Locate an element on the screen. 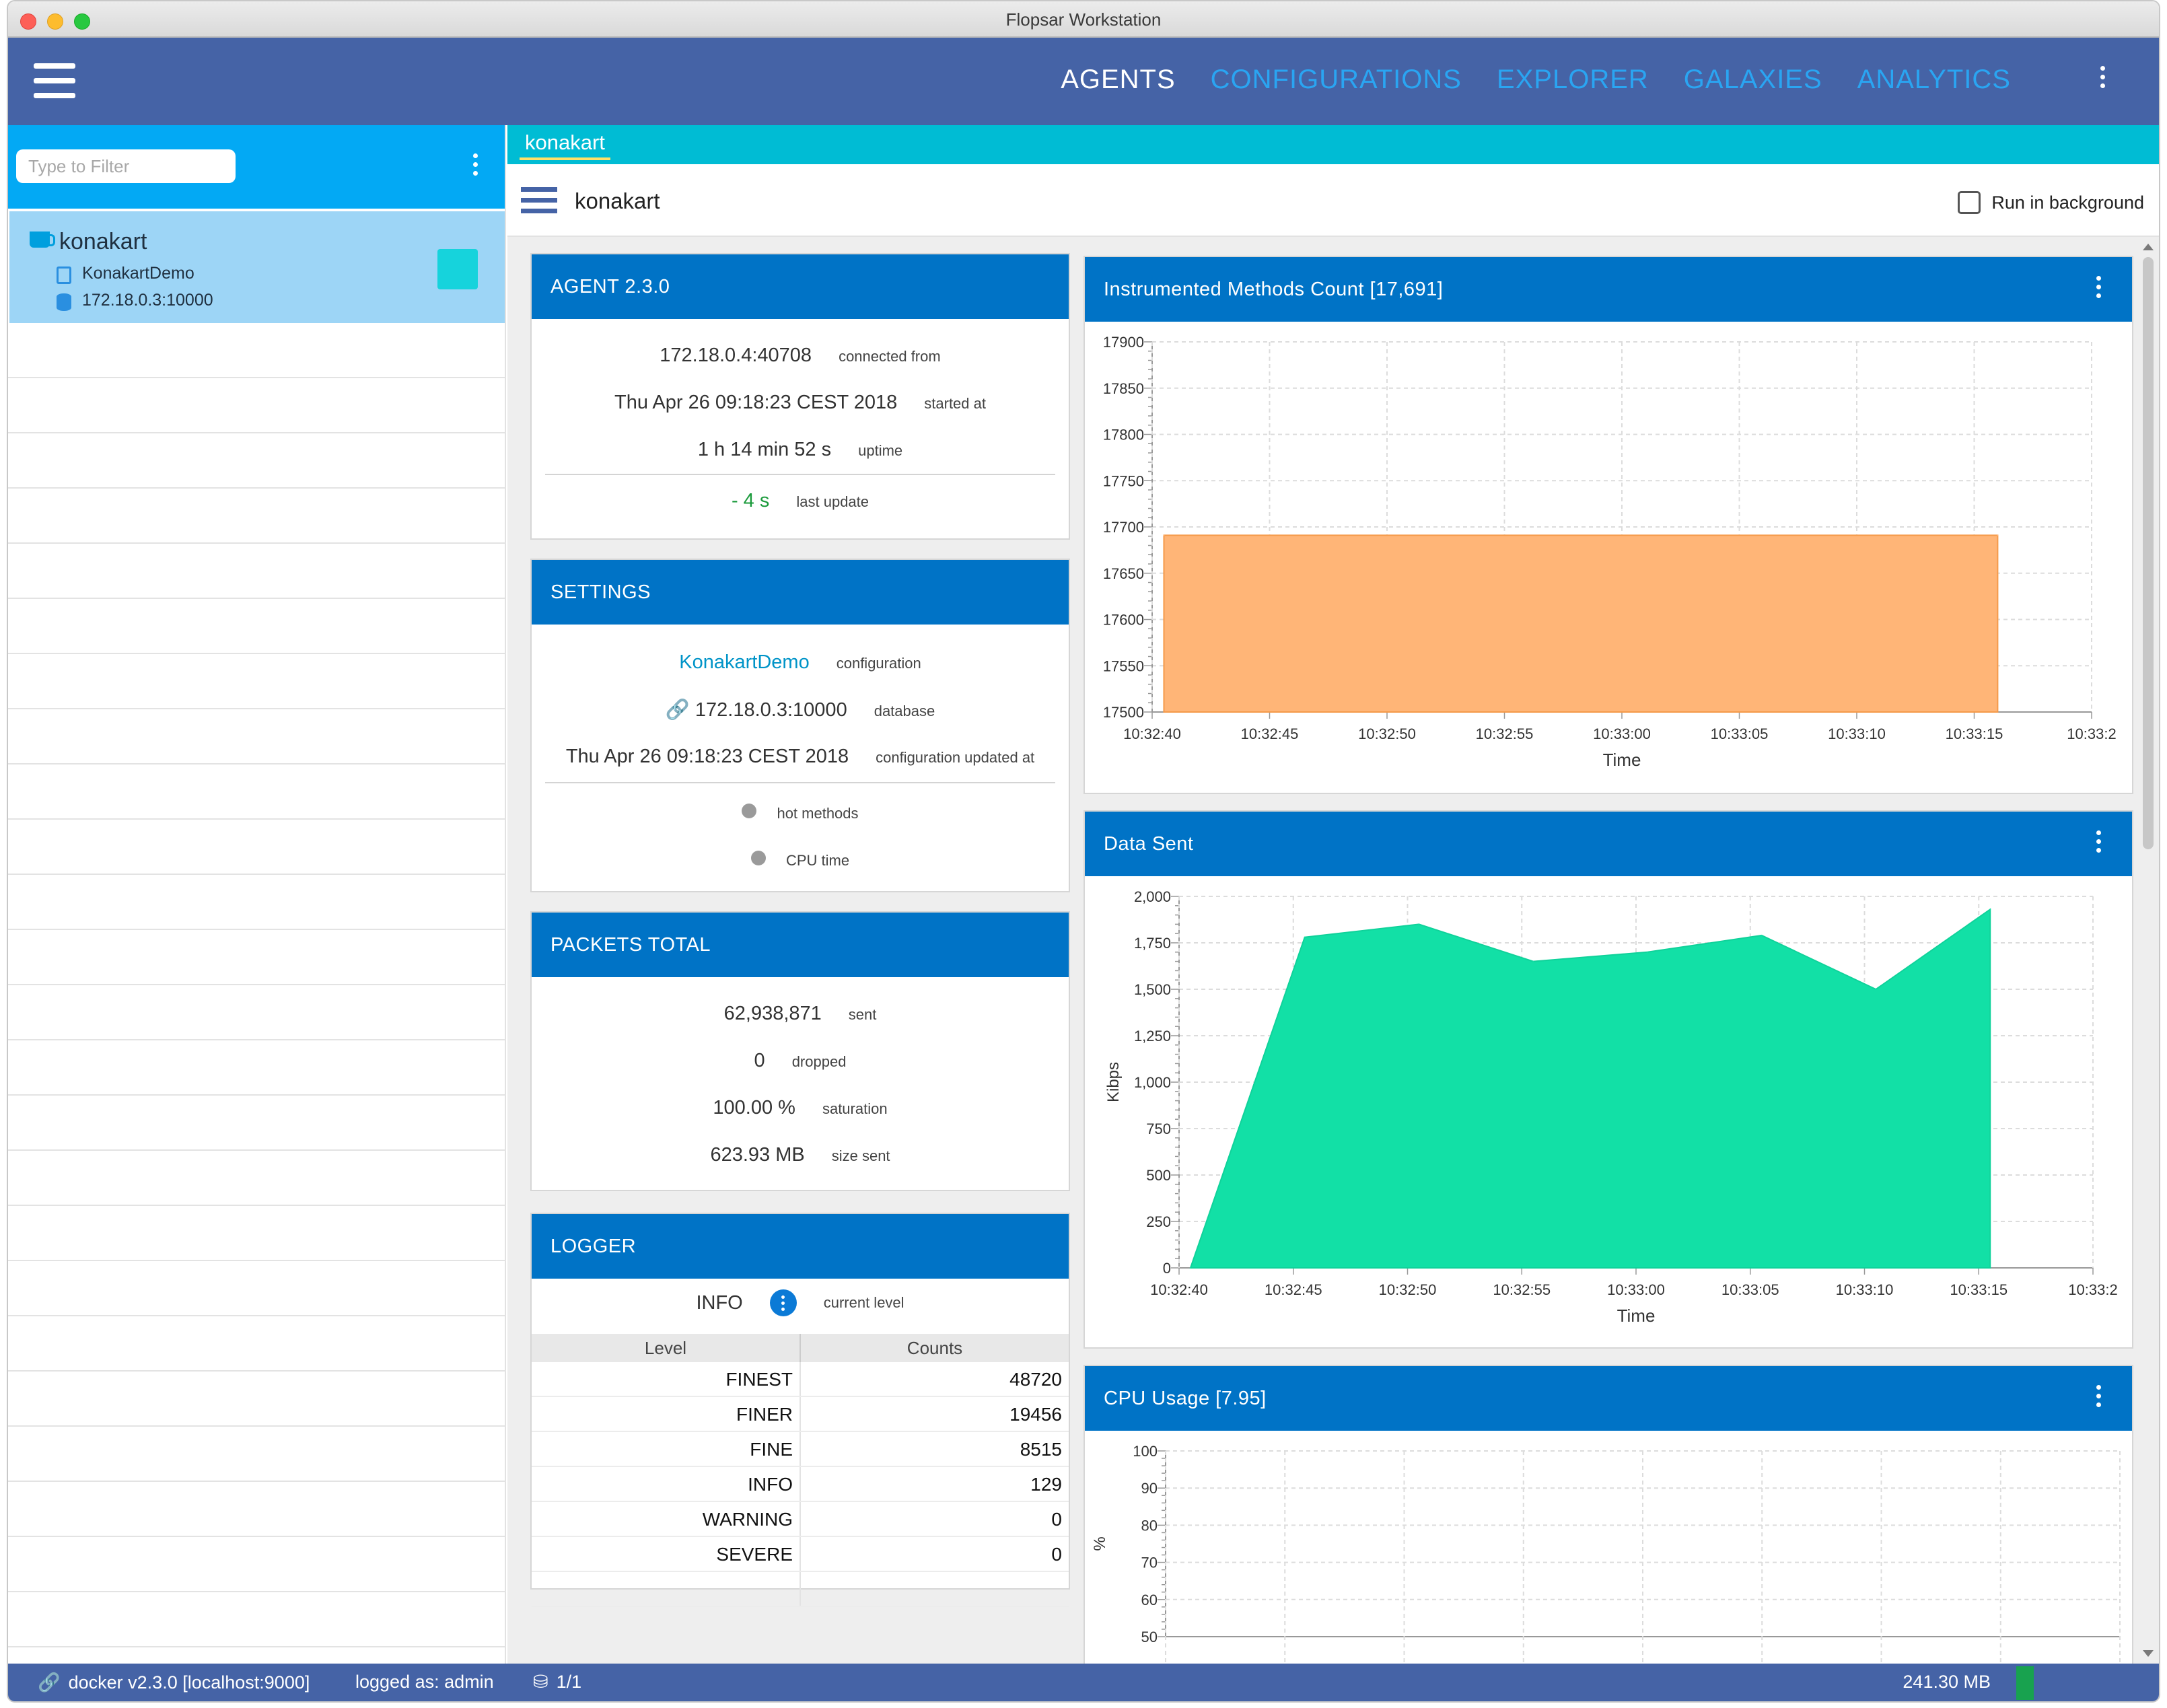 This screenshot has height=1708, width=2167. window-title: Flopsar Workstation is located at coordinates (1083, 19).